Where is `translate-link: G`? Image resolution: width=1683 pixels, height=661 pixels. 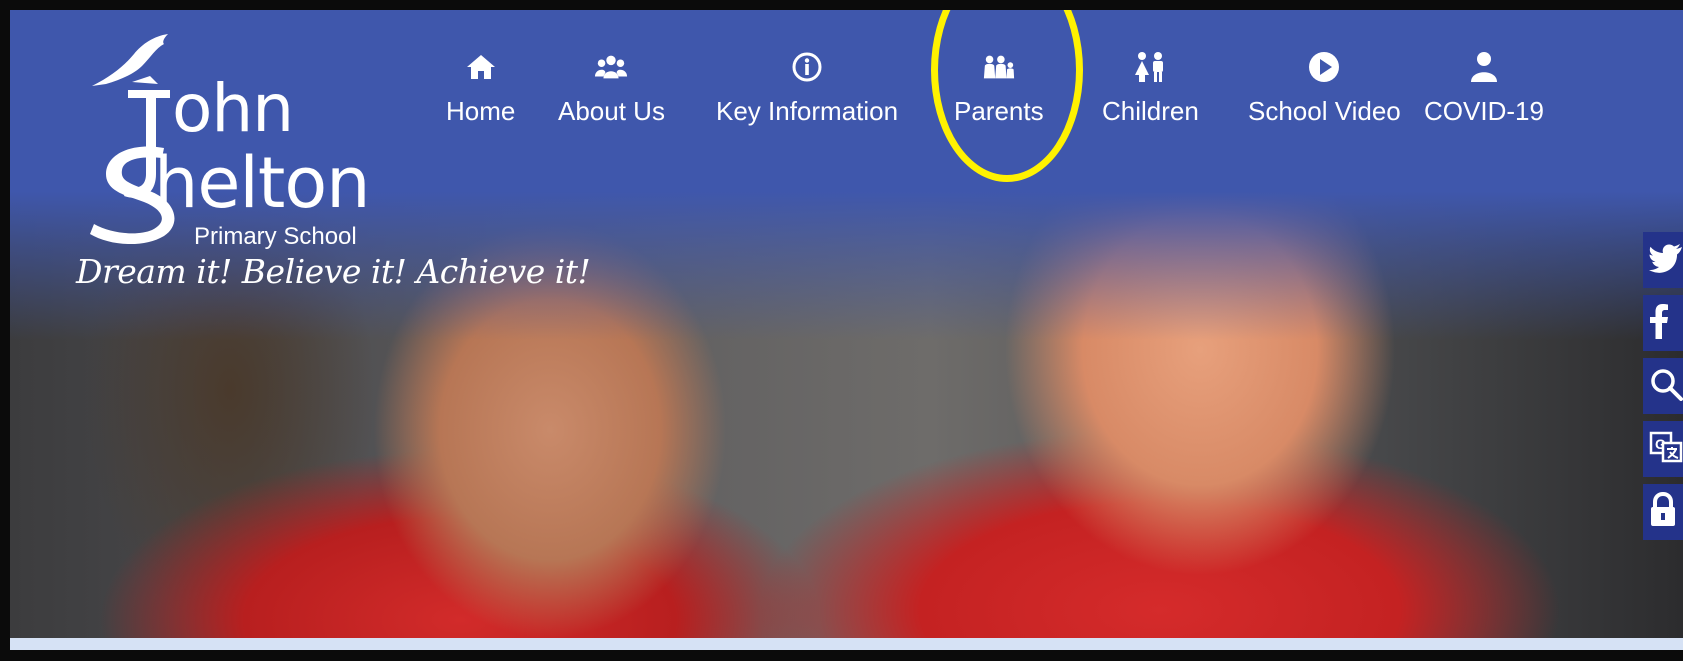 translate-link: G is located at coordinates (1663, 449).